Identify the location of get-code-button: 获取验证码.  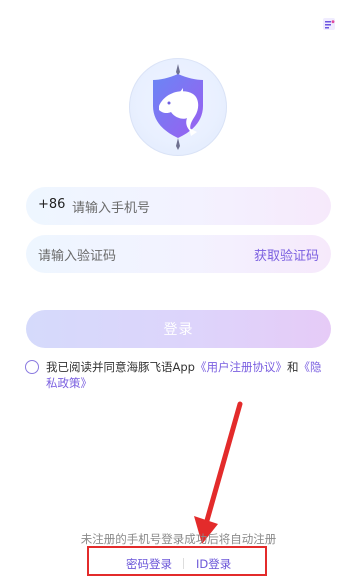
(286, 254).